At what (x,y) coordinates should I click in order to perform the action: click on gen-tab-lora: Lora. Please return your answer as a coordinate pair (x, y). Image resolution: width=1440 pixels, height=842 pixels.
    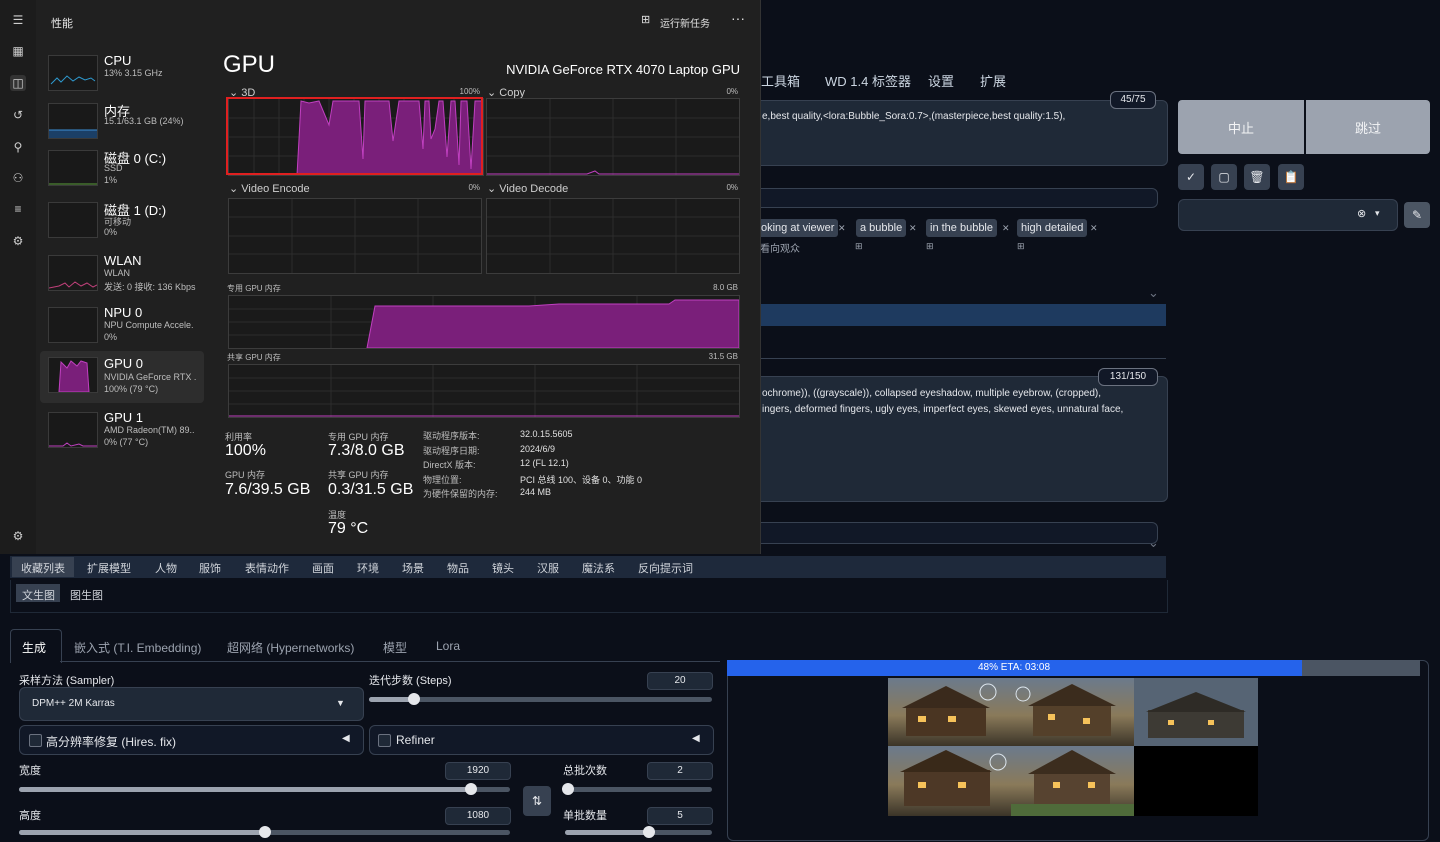
    Looking at the image, I should click on (448, 646).